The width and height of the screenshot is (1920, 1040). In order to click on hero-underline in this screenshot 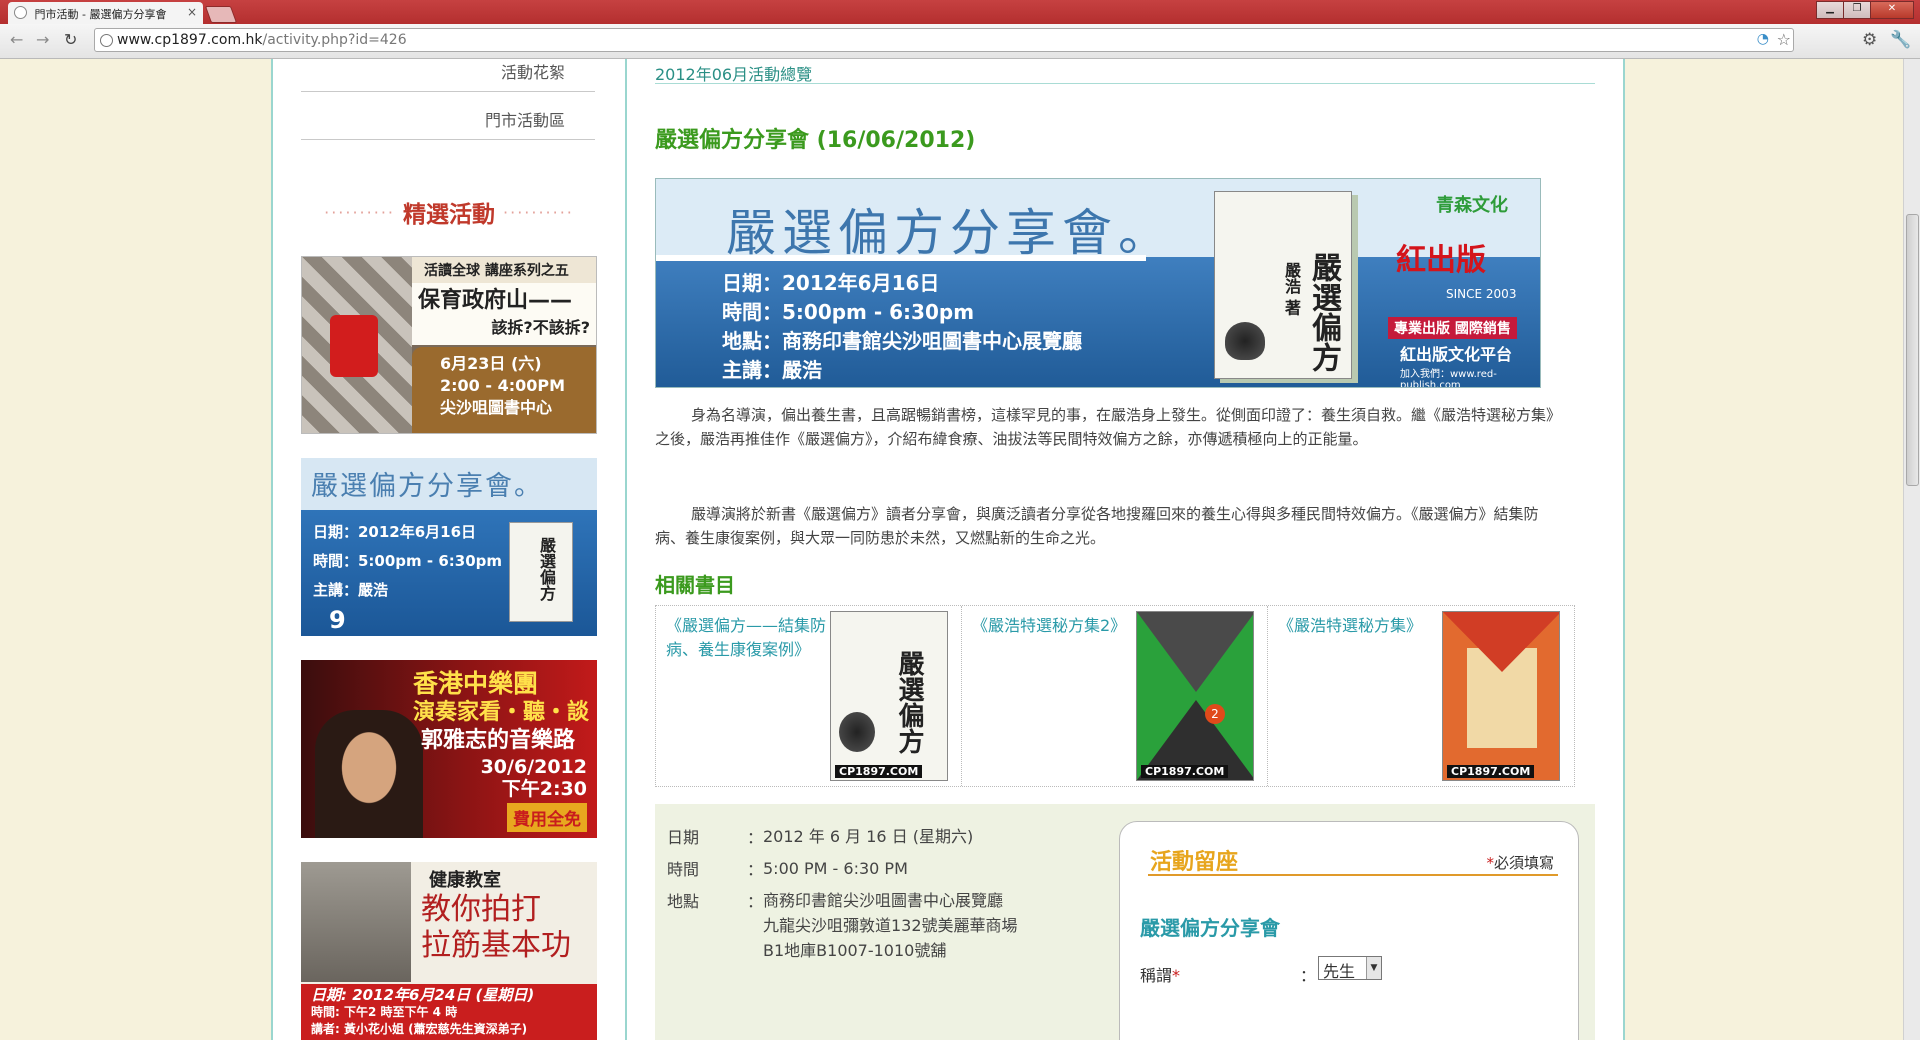, I will do `click(901, 258)`.